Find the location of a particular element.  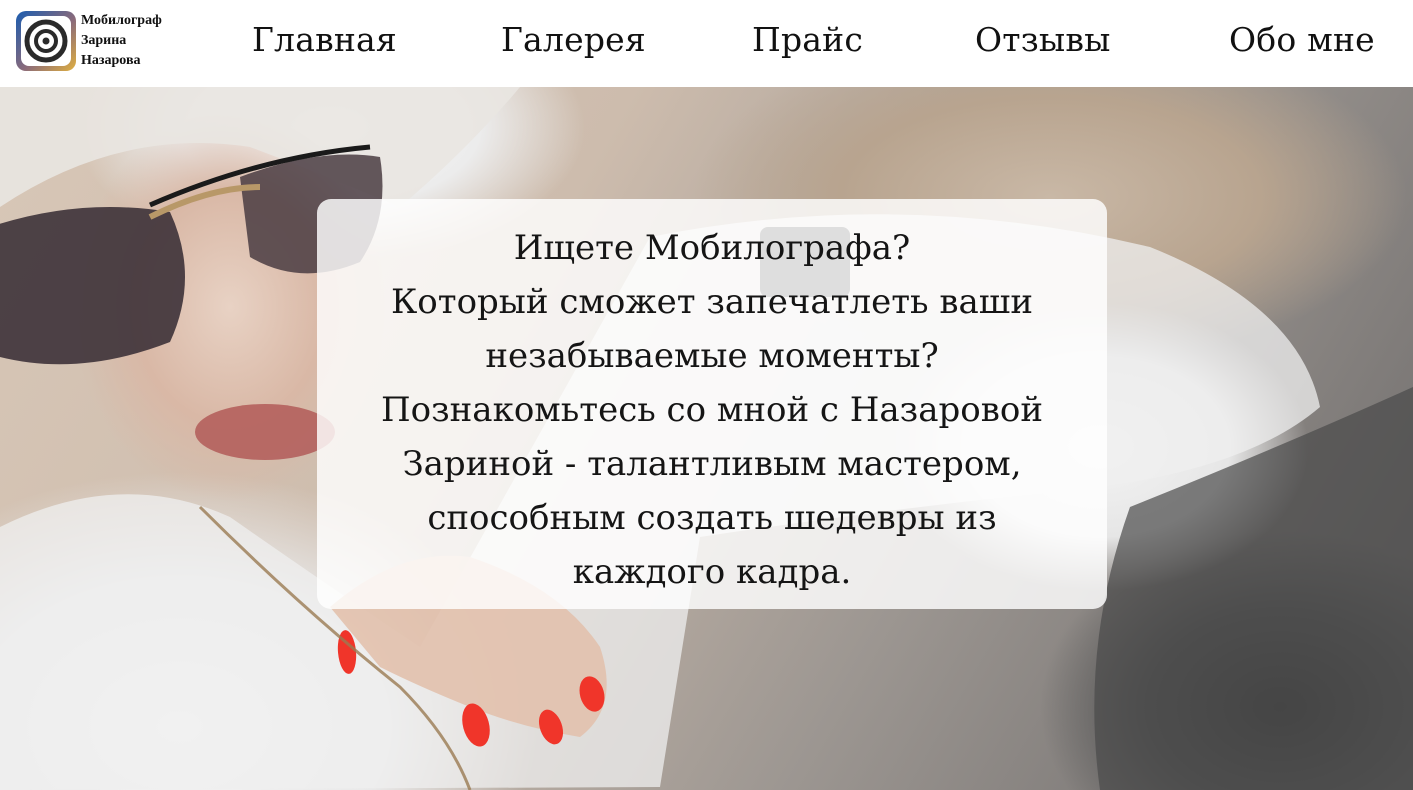

nav-item-reviews: Отзывы is located at coordinates (1043, 40).